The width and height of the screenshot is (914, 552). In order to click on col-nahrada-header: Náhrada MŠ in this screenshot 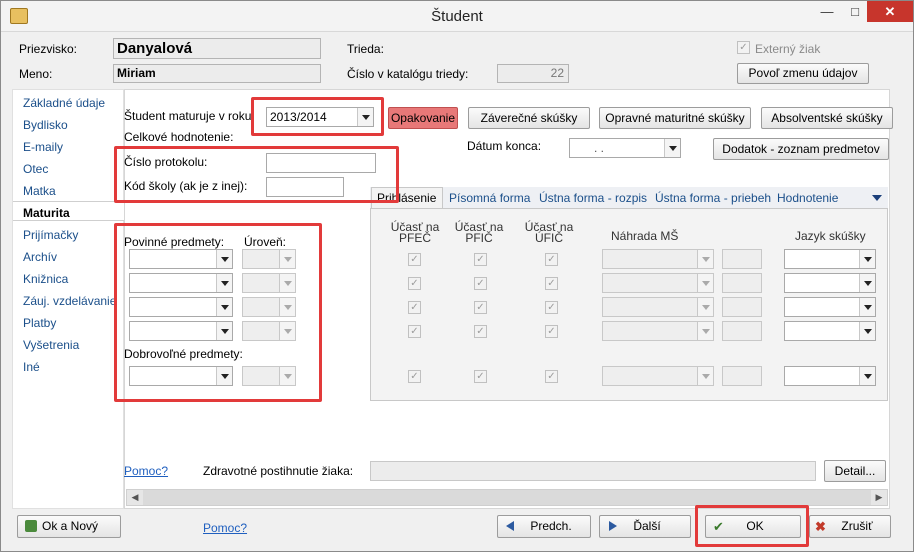, I will do `click(645, 236)`.